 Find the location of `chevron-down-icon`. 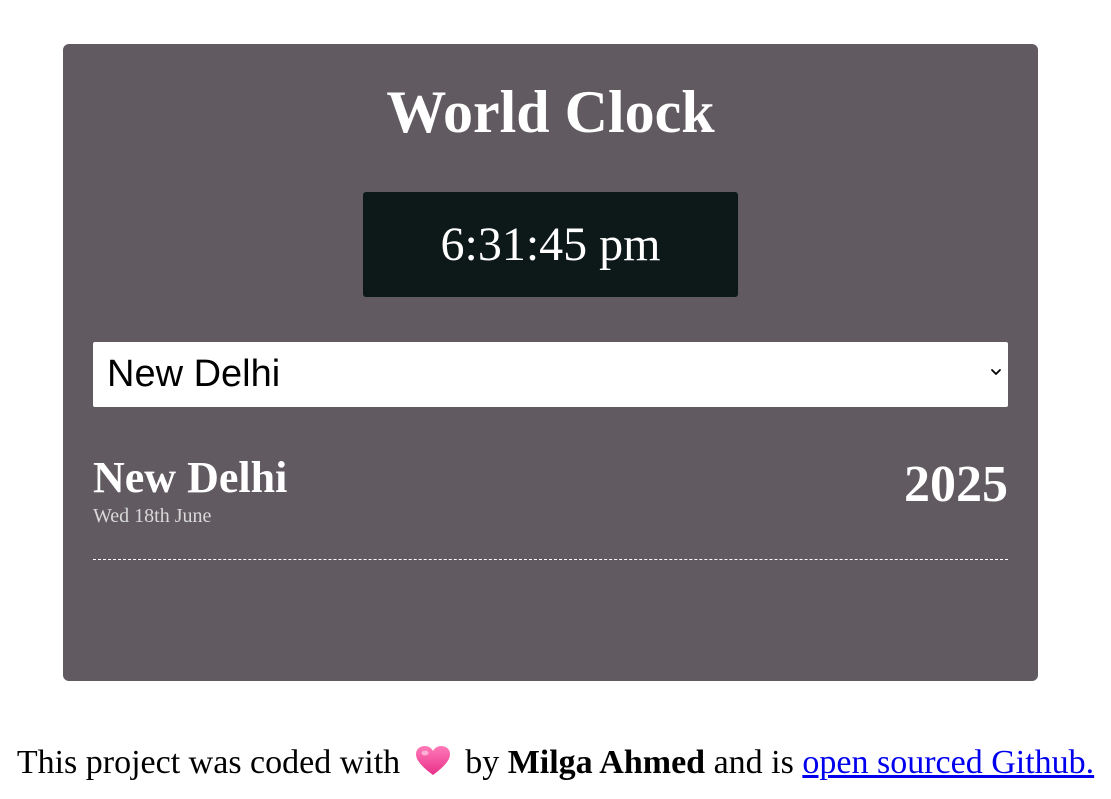

chevron-down-icon is located at coordinates (996, 372).